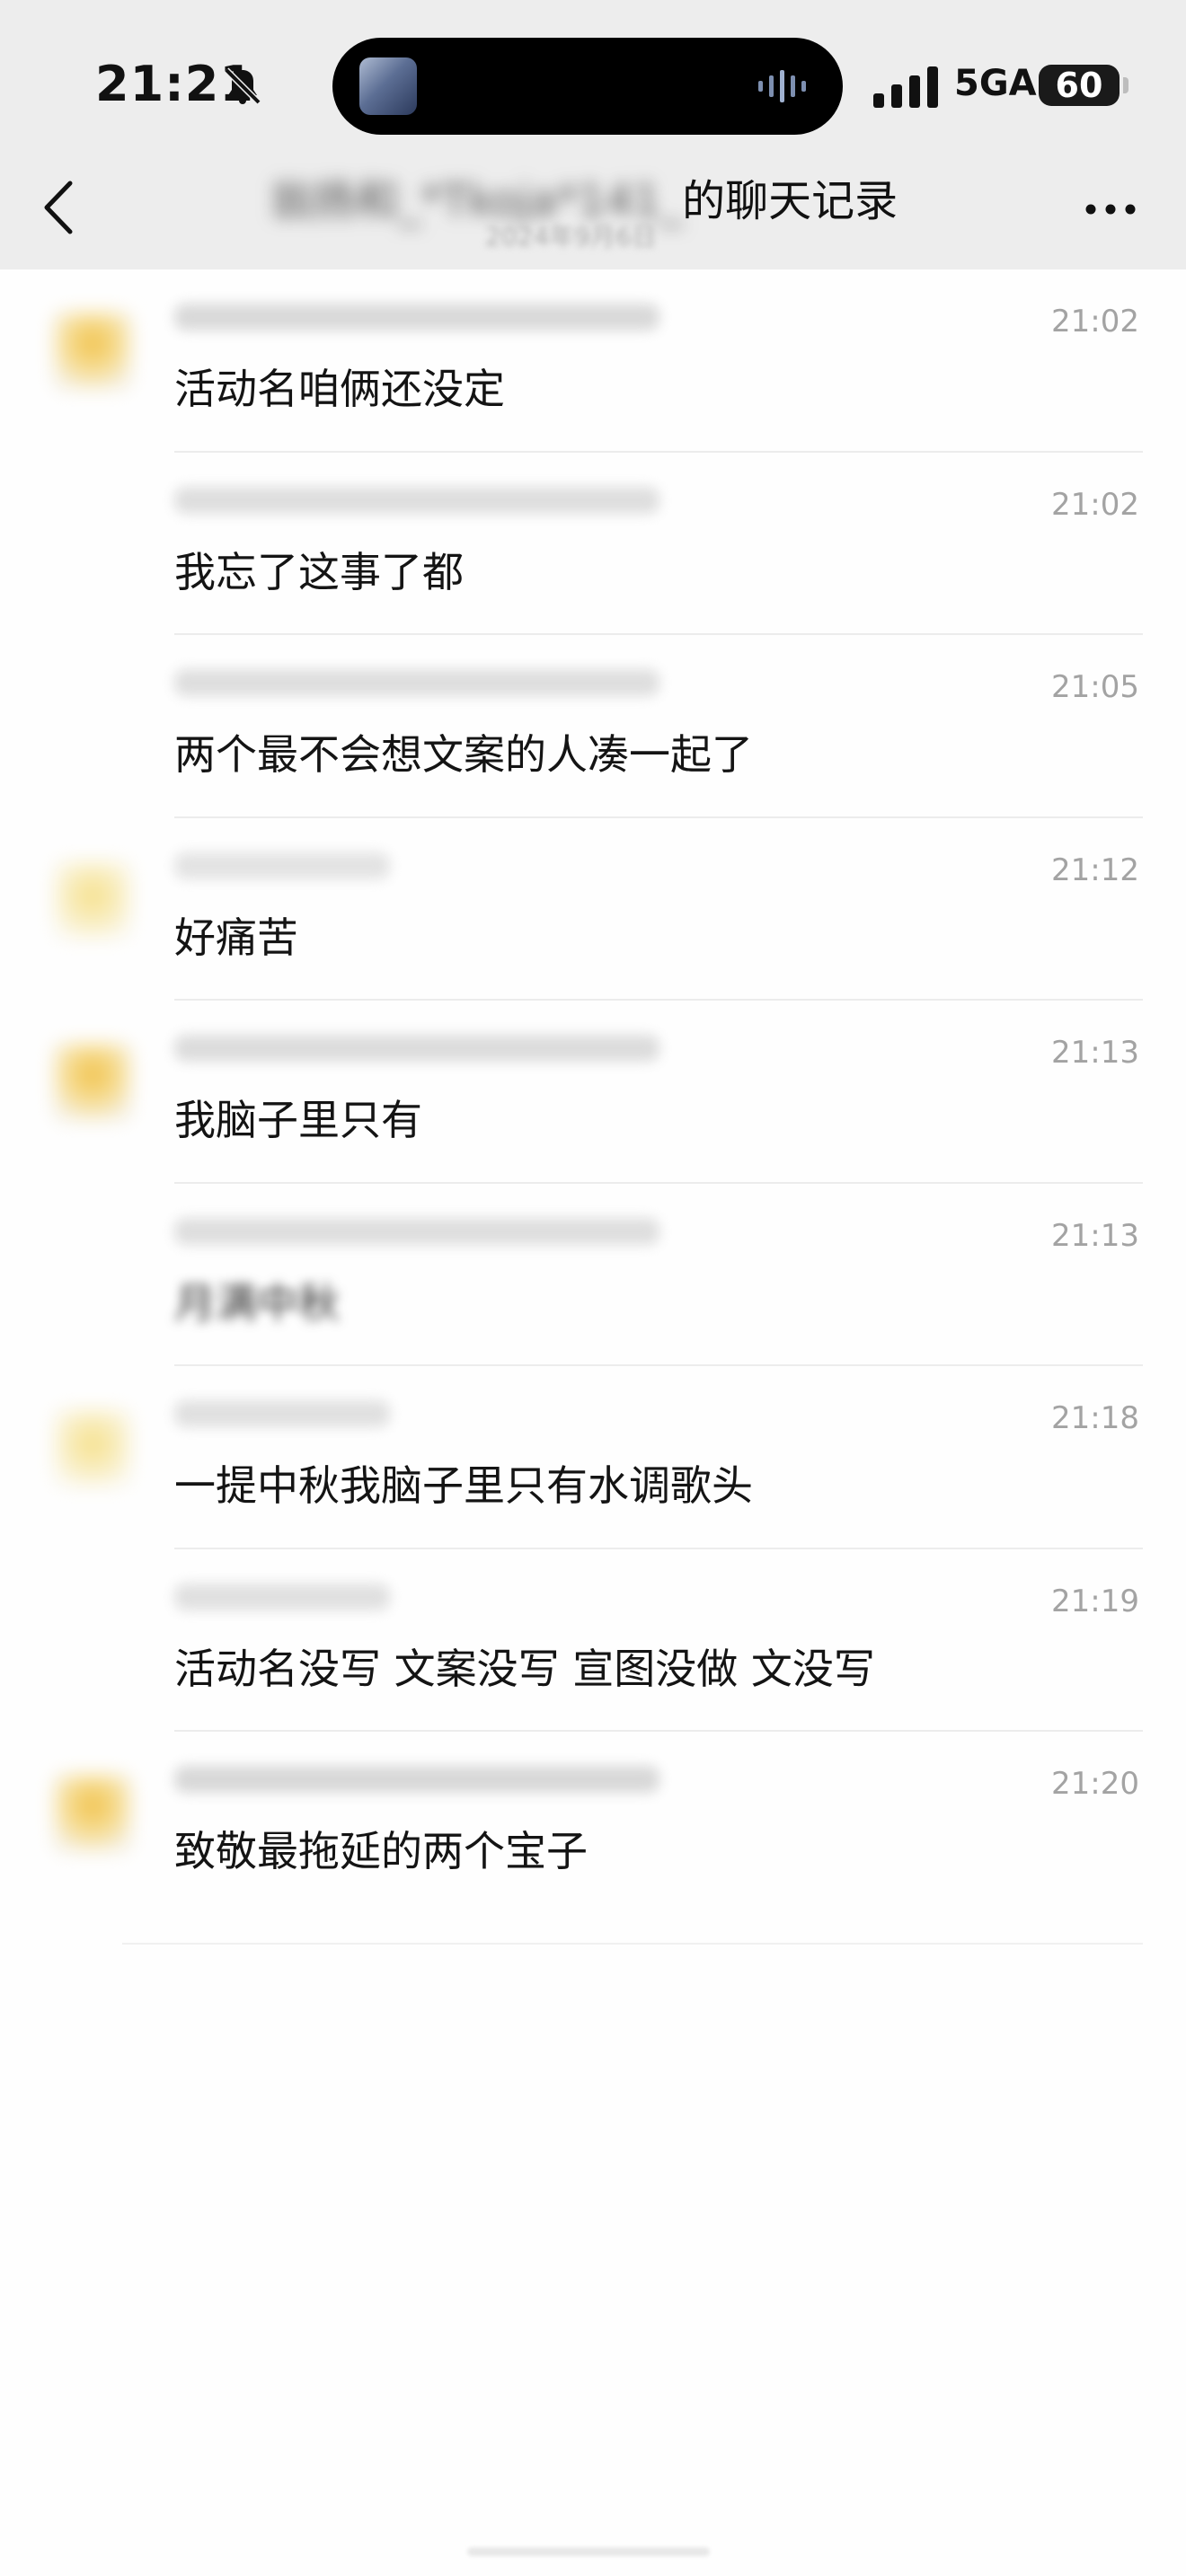 The image size is (1186, 2576). Describe the element at coordinates (319, 571) in the screenshot. I see `message-text: 我忘了这事了都` at that location.